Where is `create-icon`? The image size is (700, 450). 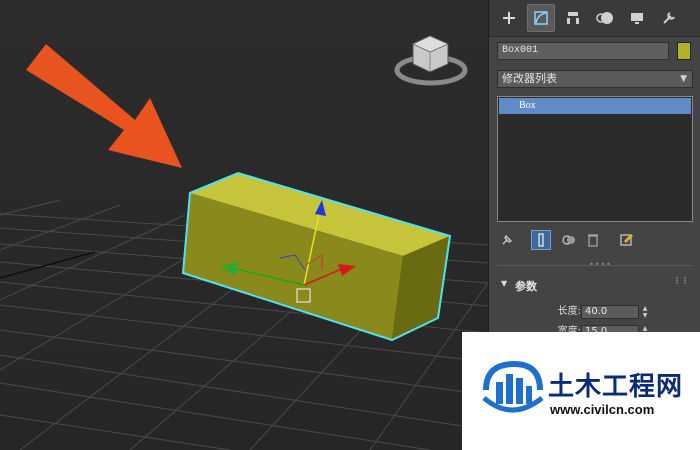
create-icon is located at coordinates (509, 18).